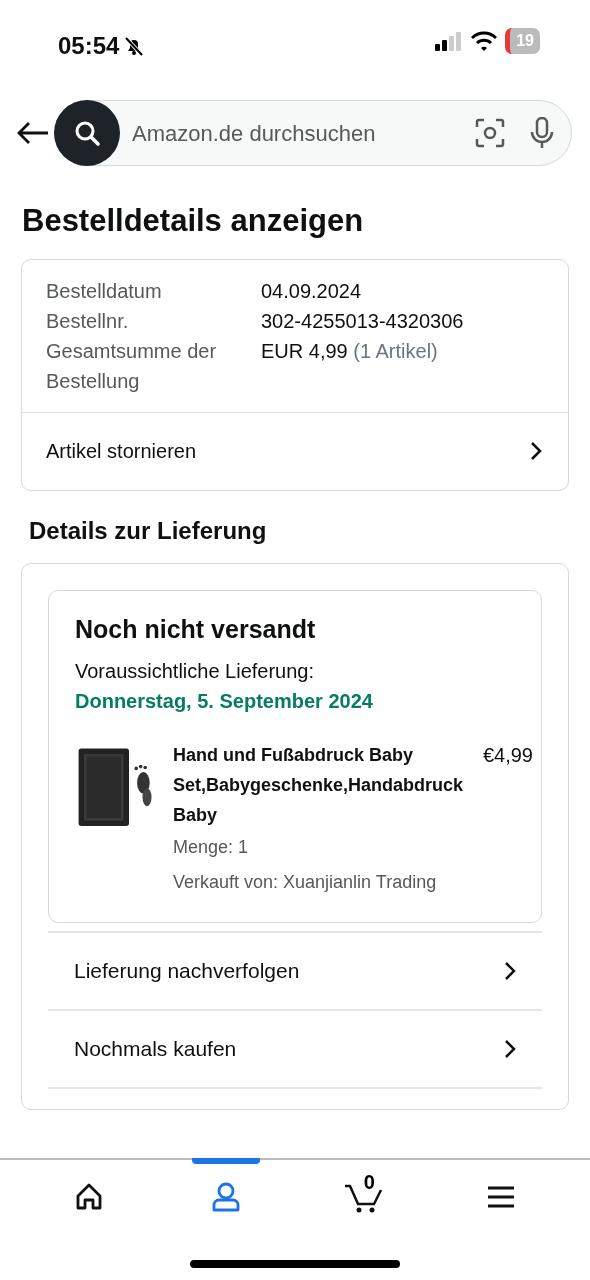 The image size is (590, 1280). Describe the element at coordinates (148, 530) in the screenshot. I see `section-heading: Details zur Lieferung` at that location.